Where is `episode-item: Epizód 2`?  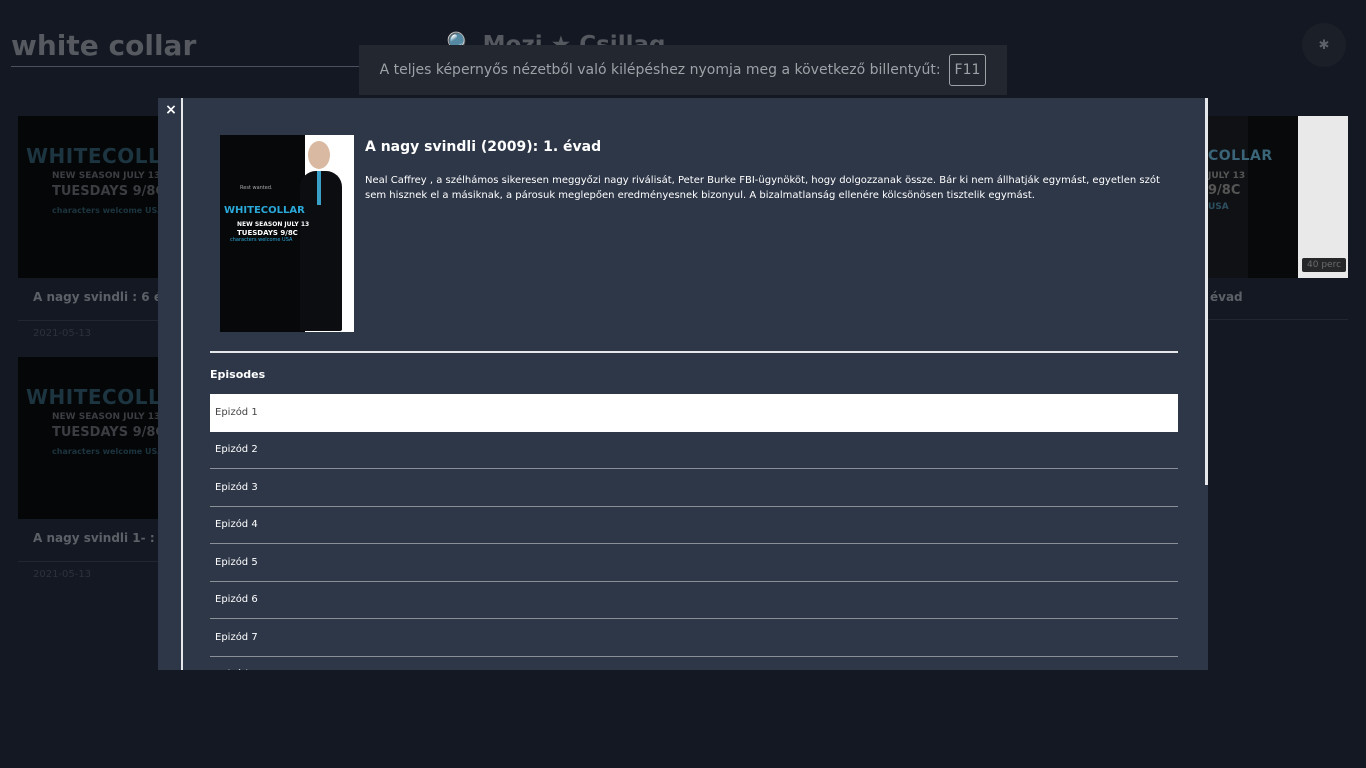
episode-item: Epizód 2 is located at coordinates (694, 450).